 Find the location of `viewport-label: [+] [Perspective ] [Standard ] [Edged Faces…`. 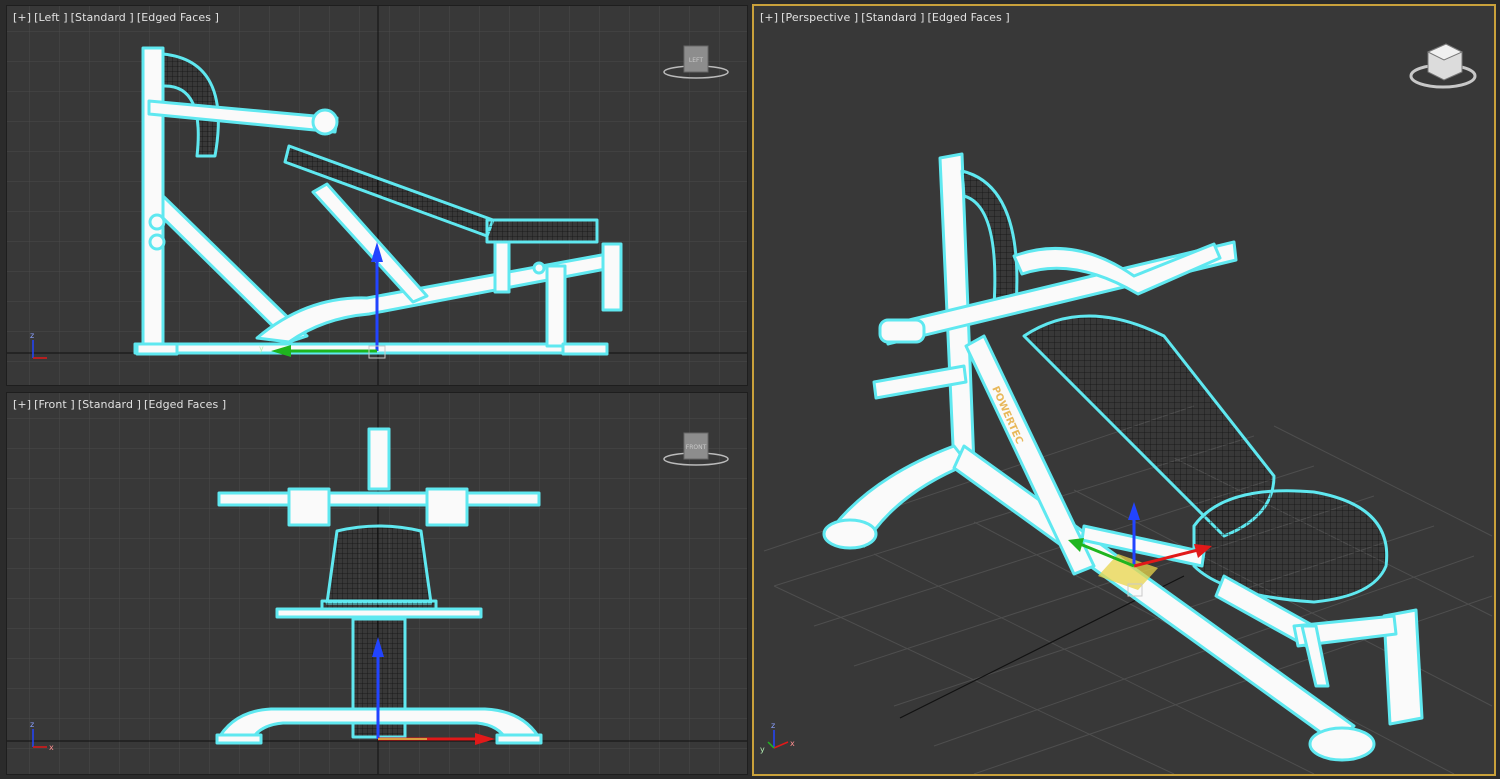

viewport-label: [+] [Perspective ] [Standard ] [Edged Faces… is located at coordinates (886, 17).